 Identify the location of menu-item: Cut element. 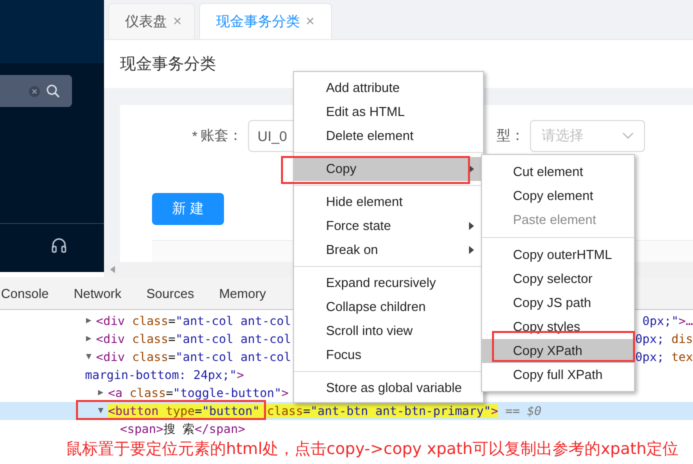
(558, 172).